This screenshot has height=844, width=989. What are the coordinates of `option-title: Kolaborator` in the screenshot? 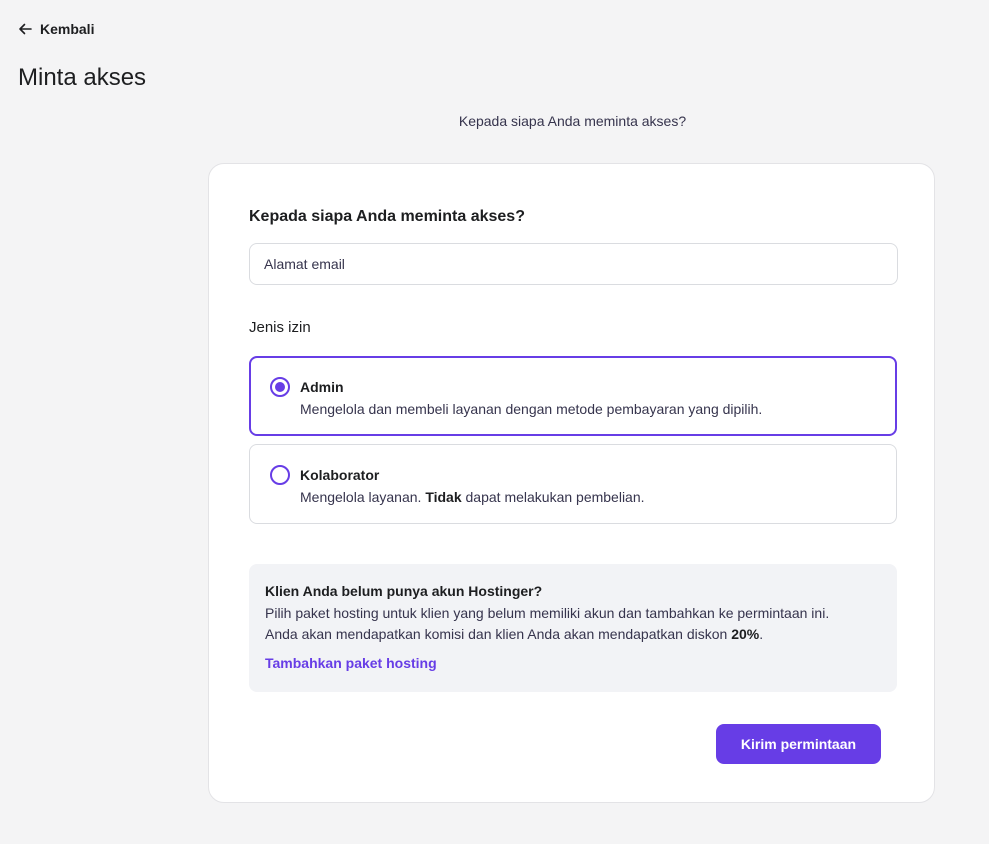 It's located at (340, 475).